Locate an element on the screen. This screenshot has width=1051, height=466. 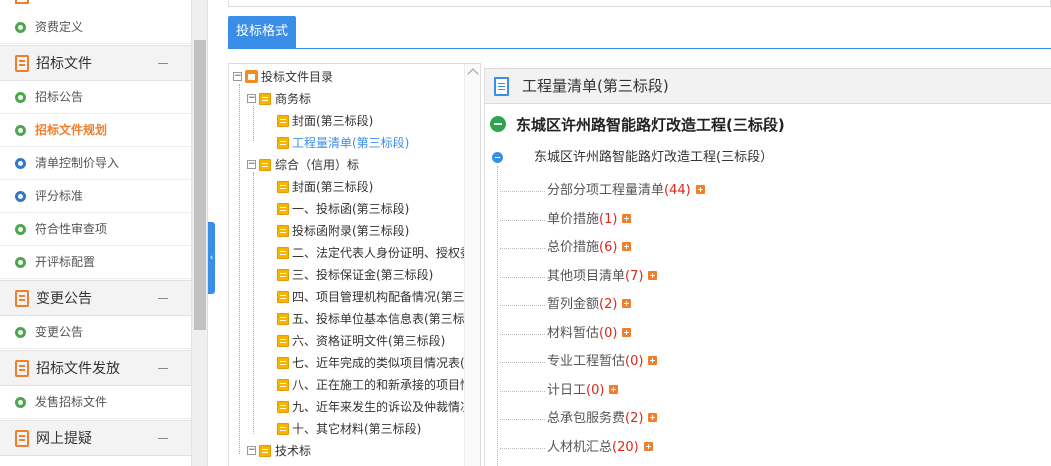
list-item-label: 总价措施(6) is located at coordinates (589, 248).